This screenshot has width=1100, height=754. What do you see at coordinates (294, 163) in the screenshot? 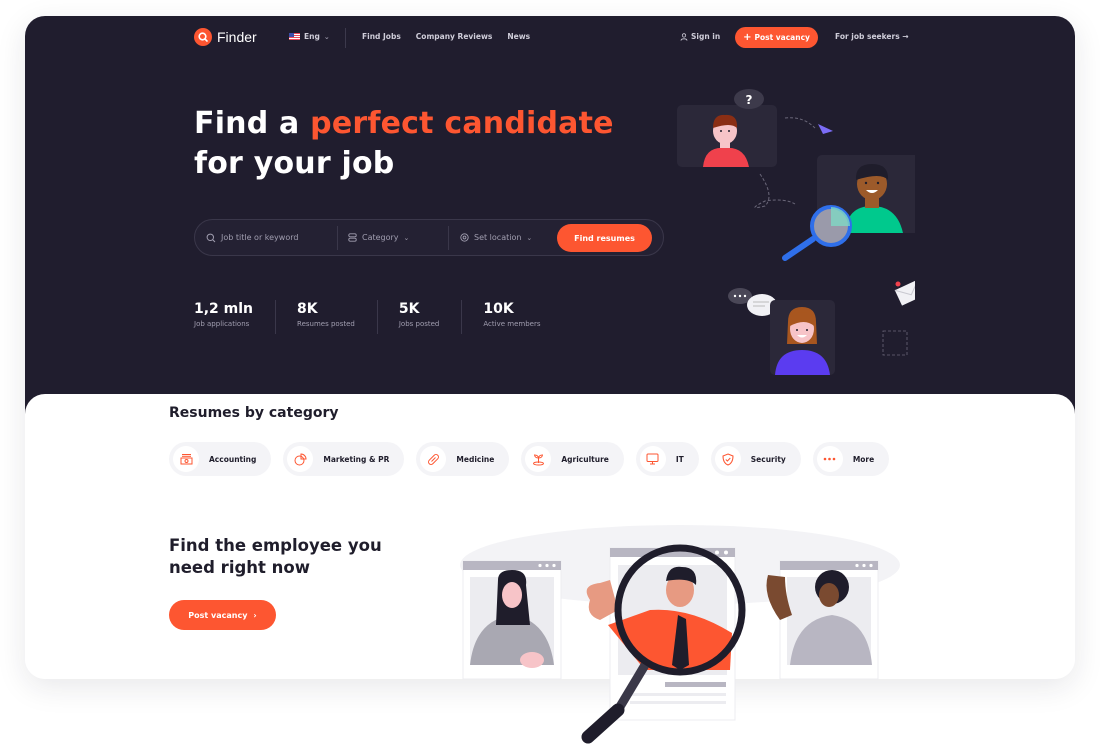
I see `hero-title-part2: for your job` at bounding box center [294, 163].